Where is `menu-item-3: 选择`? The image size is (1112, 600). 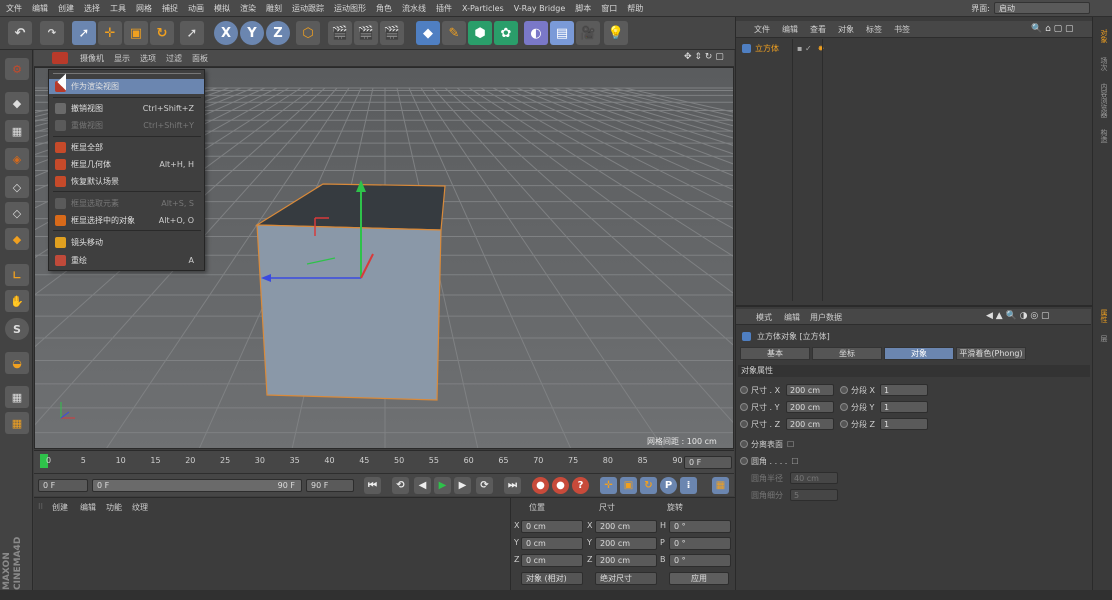
menu-item-3: 选择 is located at coordinates (92, 8).